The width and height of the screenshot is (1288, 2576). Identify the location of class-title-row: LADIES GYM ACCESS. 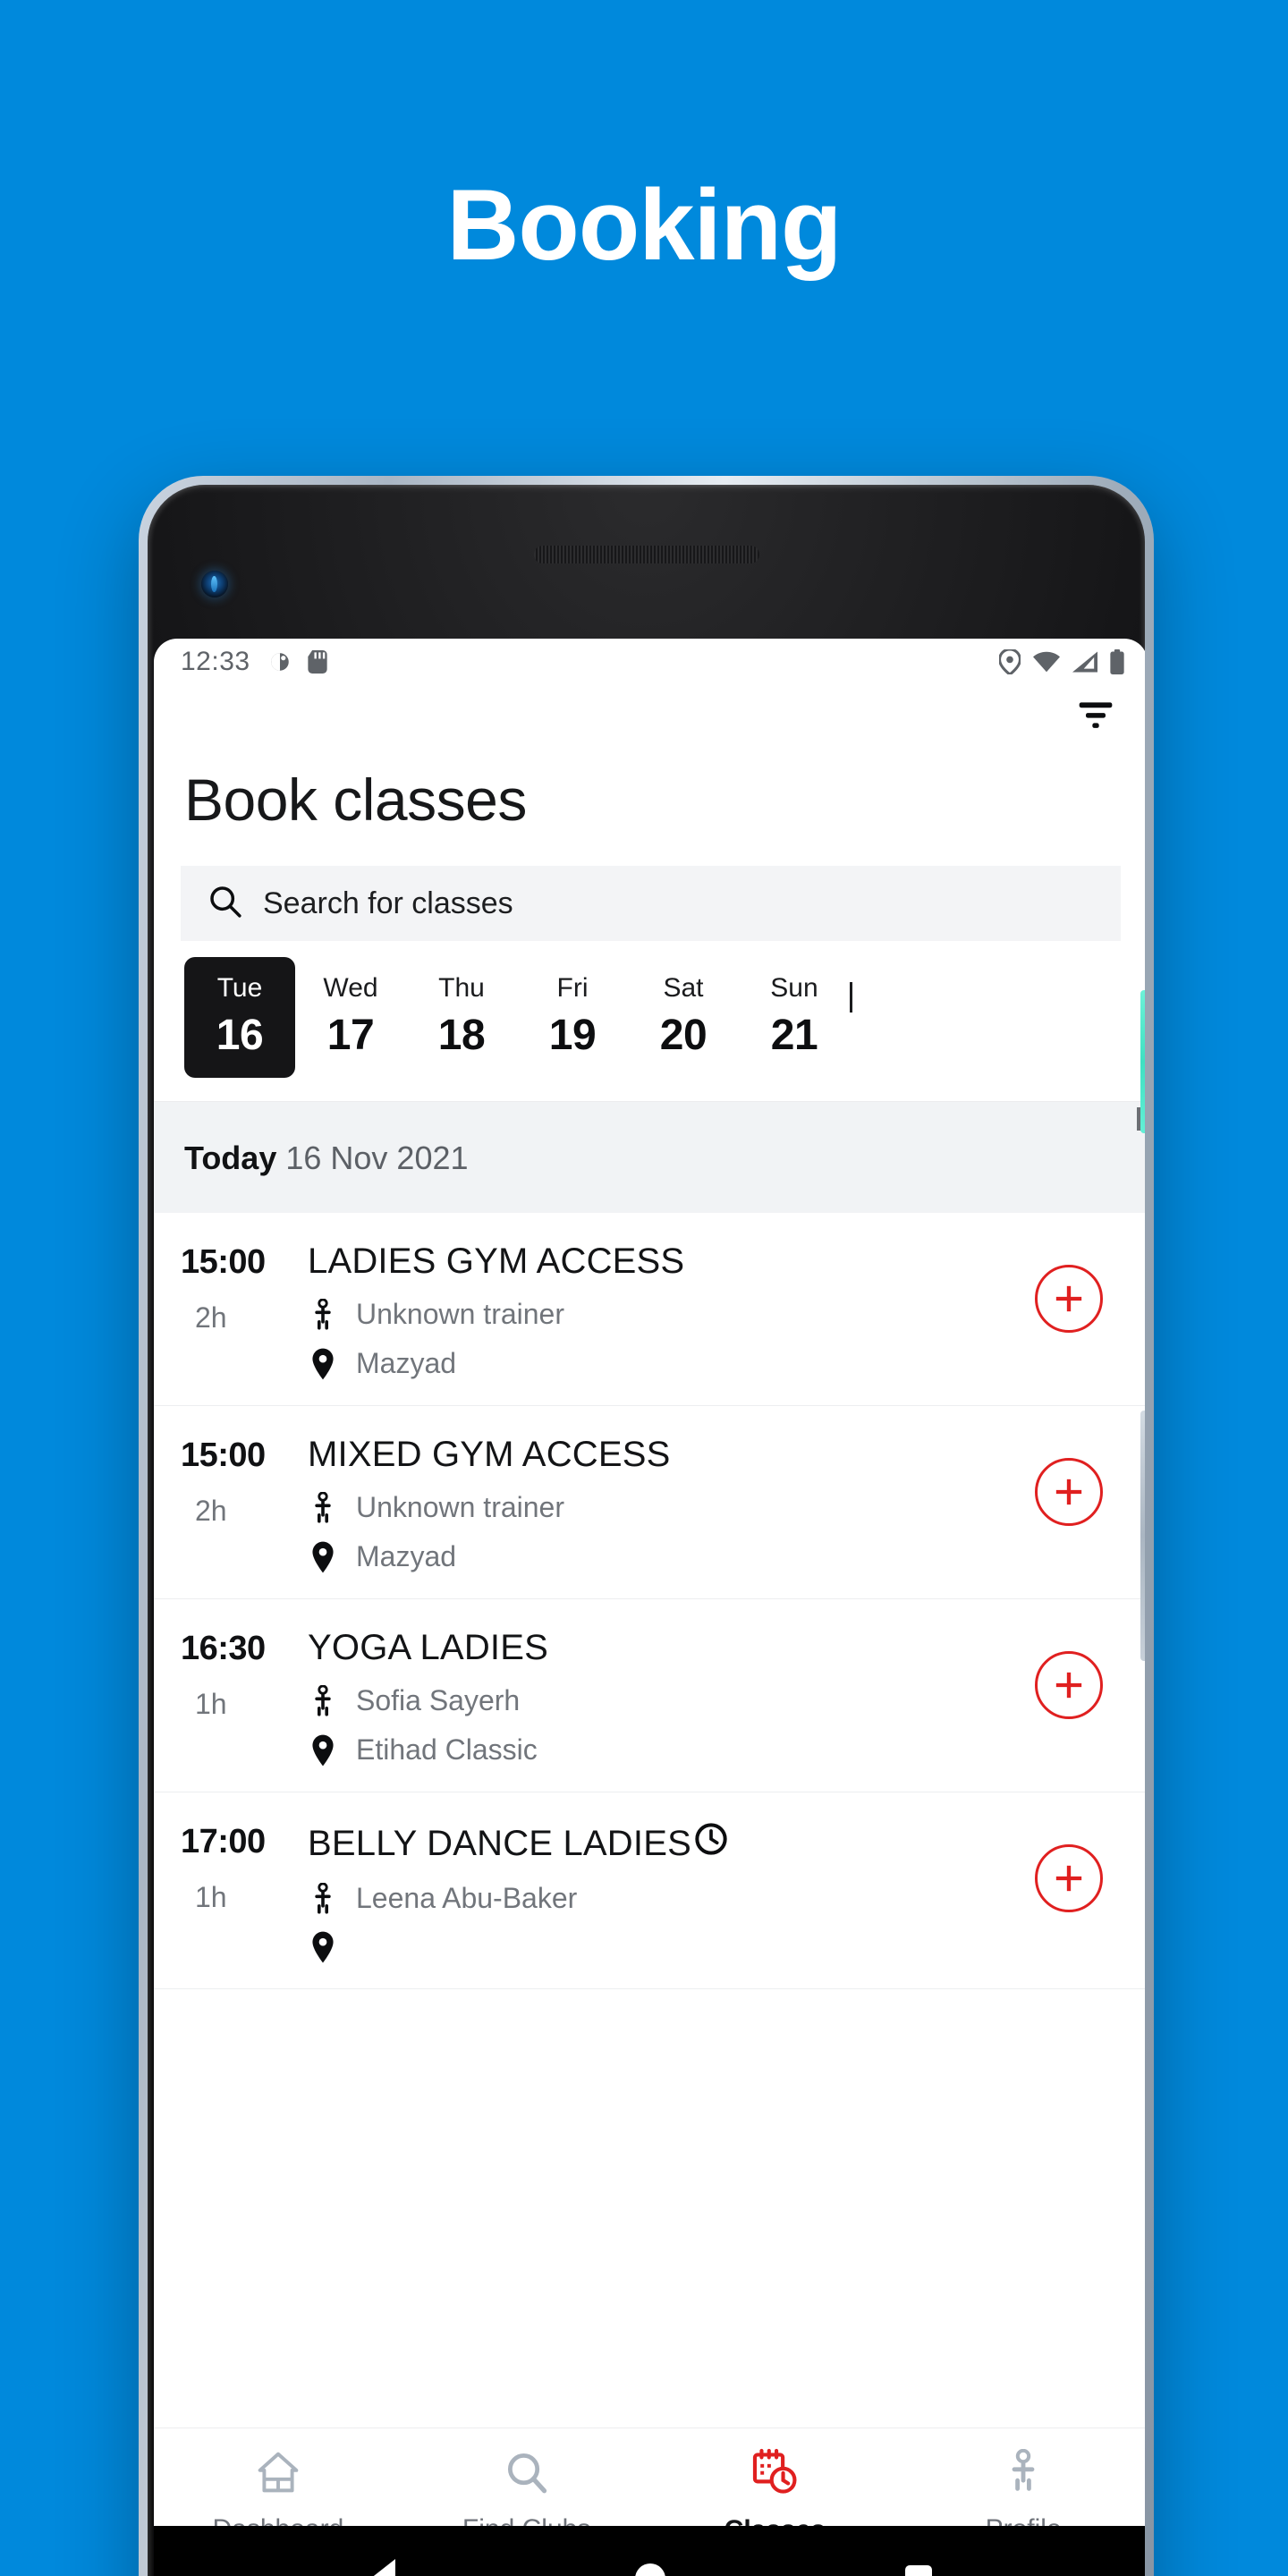
(662, 1261).